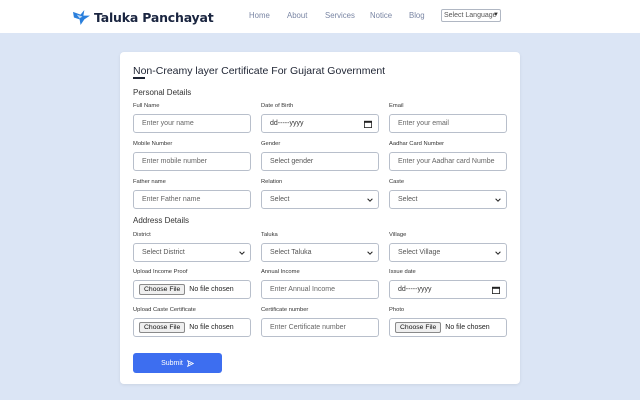 Image resolution: width=640 pixels, height=400 pixels. Describe the element at coordinates (320, 252) in the screenshot. I see `taluka-select: Select Taluka` at that location.